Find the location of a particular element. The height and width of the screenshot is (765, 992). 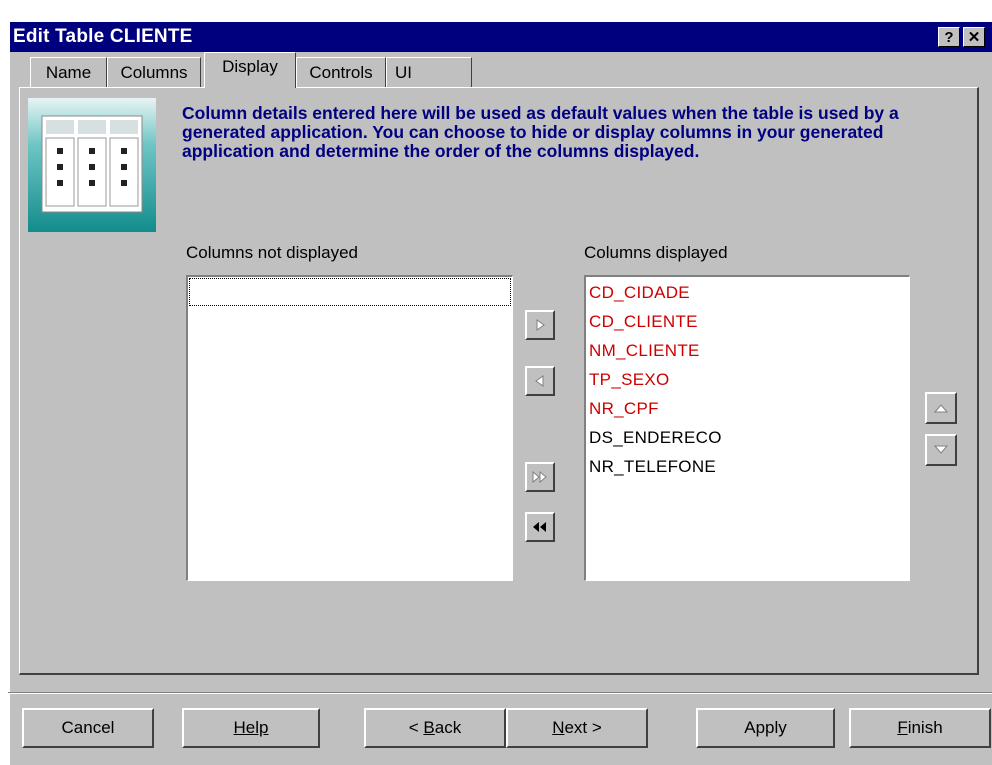

help-button-label: Help is located at coordinates (251, 727).